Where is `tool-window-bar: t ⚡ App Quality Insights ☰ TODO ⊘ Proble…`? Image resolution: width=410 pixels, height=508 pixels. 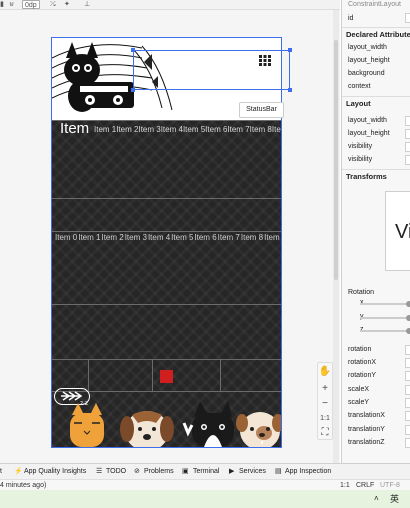 tool-window-bar: t ⚡ App Quality Insights ☰ TODO ⊘ Proble… is located at coordinates (205, 471).